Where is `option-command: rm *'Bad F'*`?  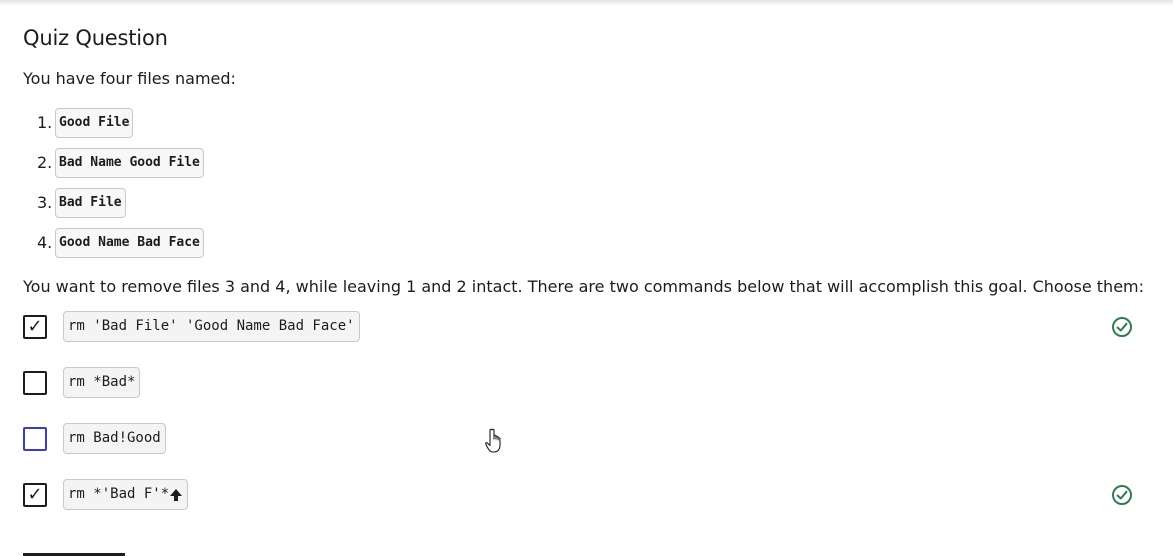
option-command: rm *'Bad F'* is located at coordinates (126, 494).